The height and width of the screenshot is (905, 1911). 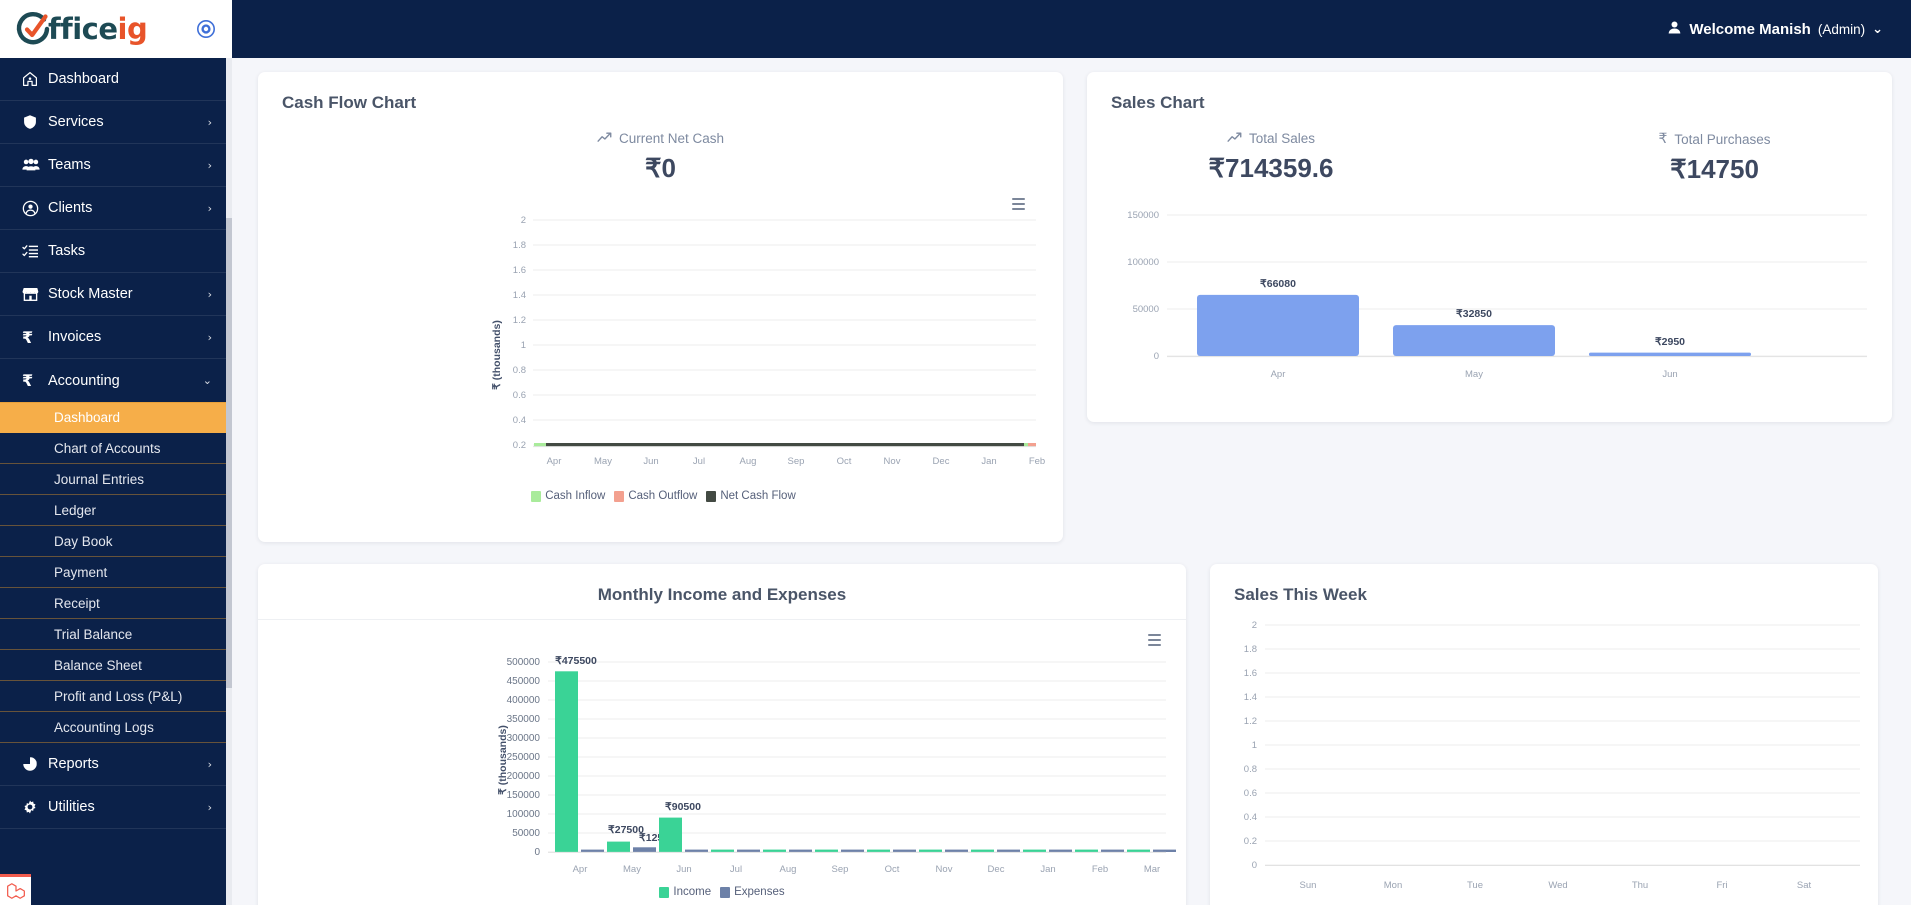 What do you see at coordinates (696, 850) in the screenshot?
I see `bar-expenses-jun` at bounding box center [696, 850].